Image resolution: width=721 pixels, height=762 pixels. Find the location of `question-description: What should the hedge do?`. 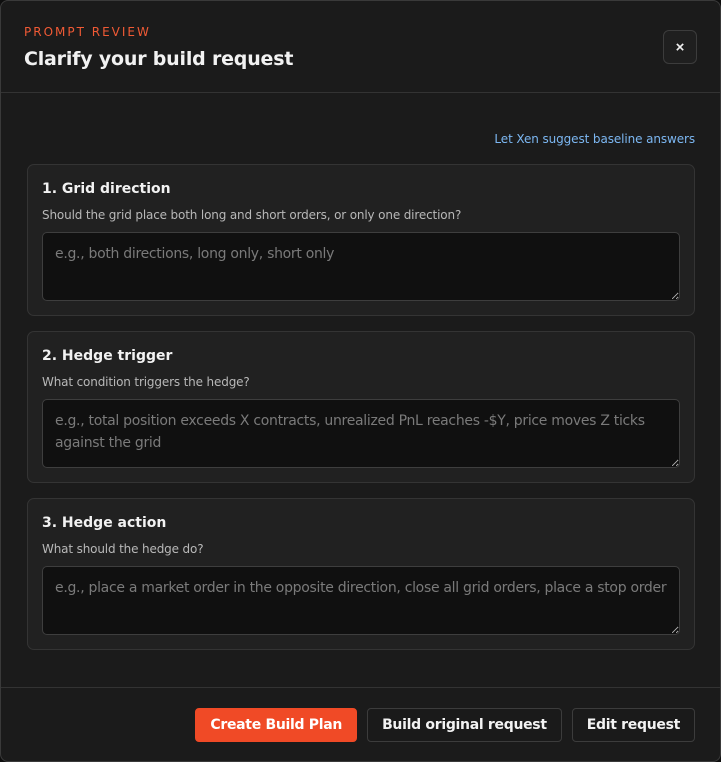

question-description: What should the hedge do? is located at coordinates (123, 549).